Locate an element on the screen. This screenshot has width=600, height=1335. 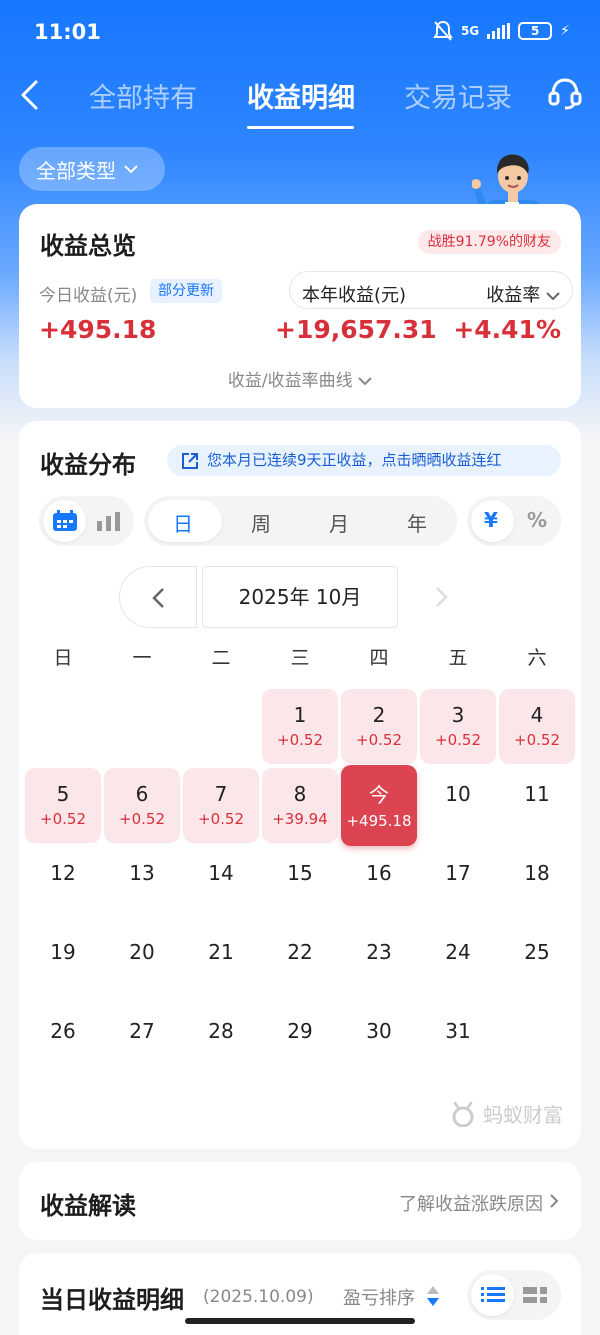
calendar-day-number: 19 is located at coordinates (63, 952).